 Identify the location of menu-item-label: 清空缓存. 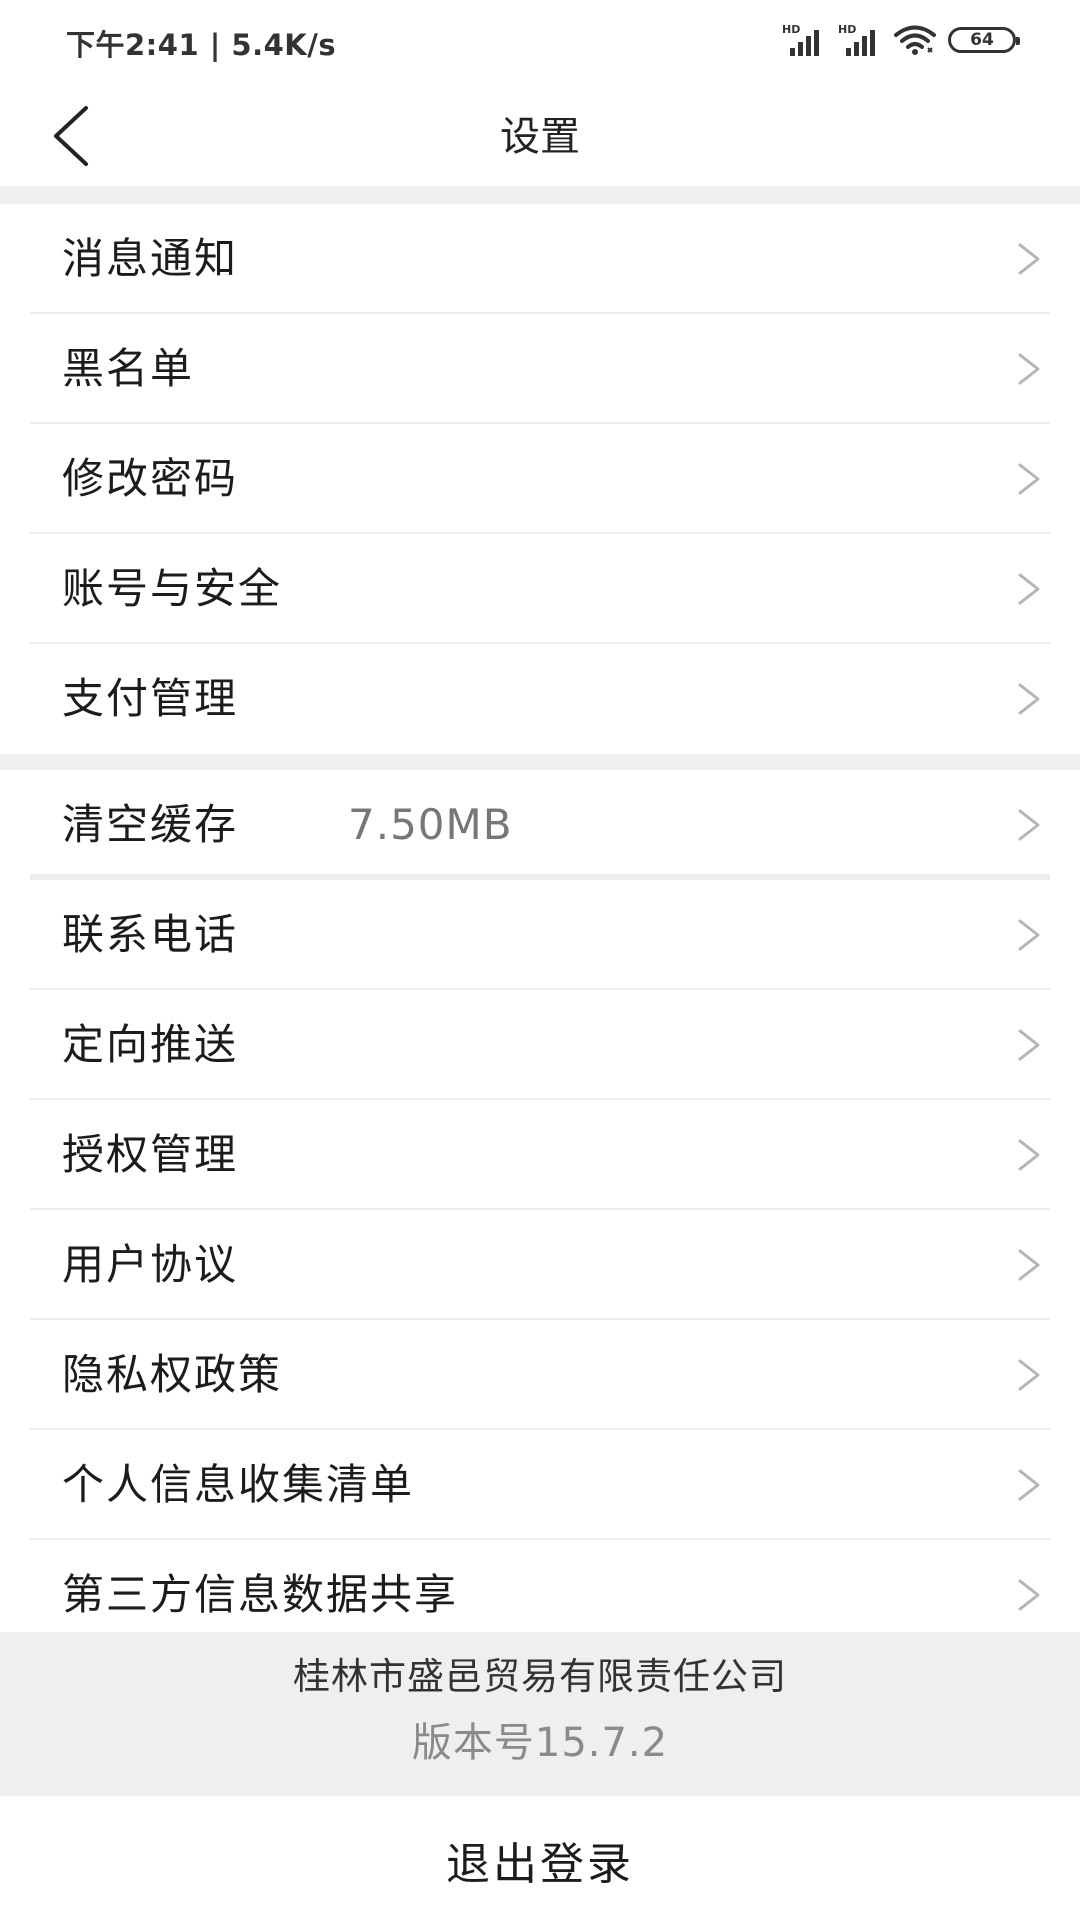
(150, 824).